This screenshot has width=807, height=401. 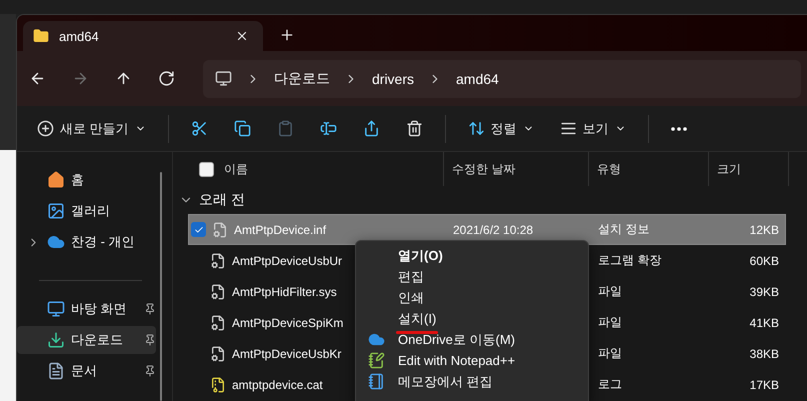 What do you see at coordinates (328, 128) in the screenshot?
I see `rename-icon` at bounding box center [328, 128].